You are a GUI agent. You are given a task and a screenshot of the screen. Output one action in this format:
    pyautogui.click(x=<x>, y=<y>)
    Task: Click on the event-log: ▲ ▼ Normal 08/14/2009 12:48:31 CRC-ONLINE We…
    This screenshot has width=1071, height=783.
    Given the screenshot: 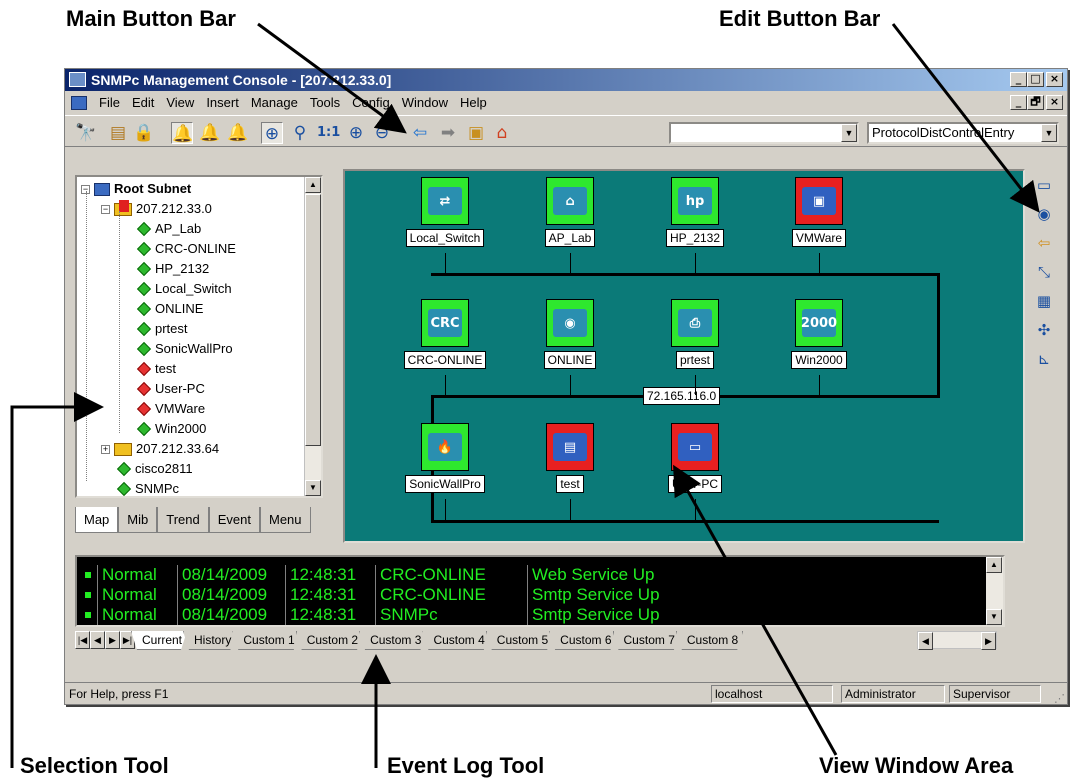 What is the action you would take?
    pyautogui.click(x=540, y=591)
    